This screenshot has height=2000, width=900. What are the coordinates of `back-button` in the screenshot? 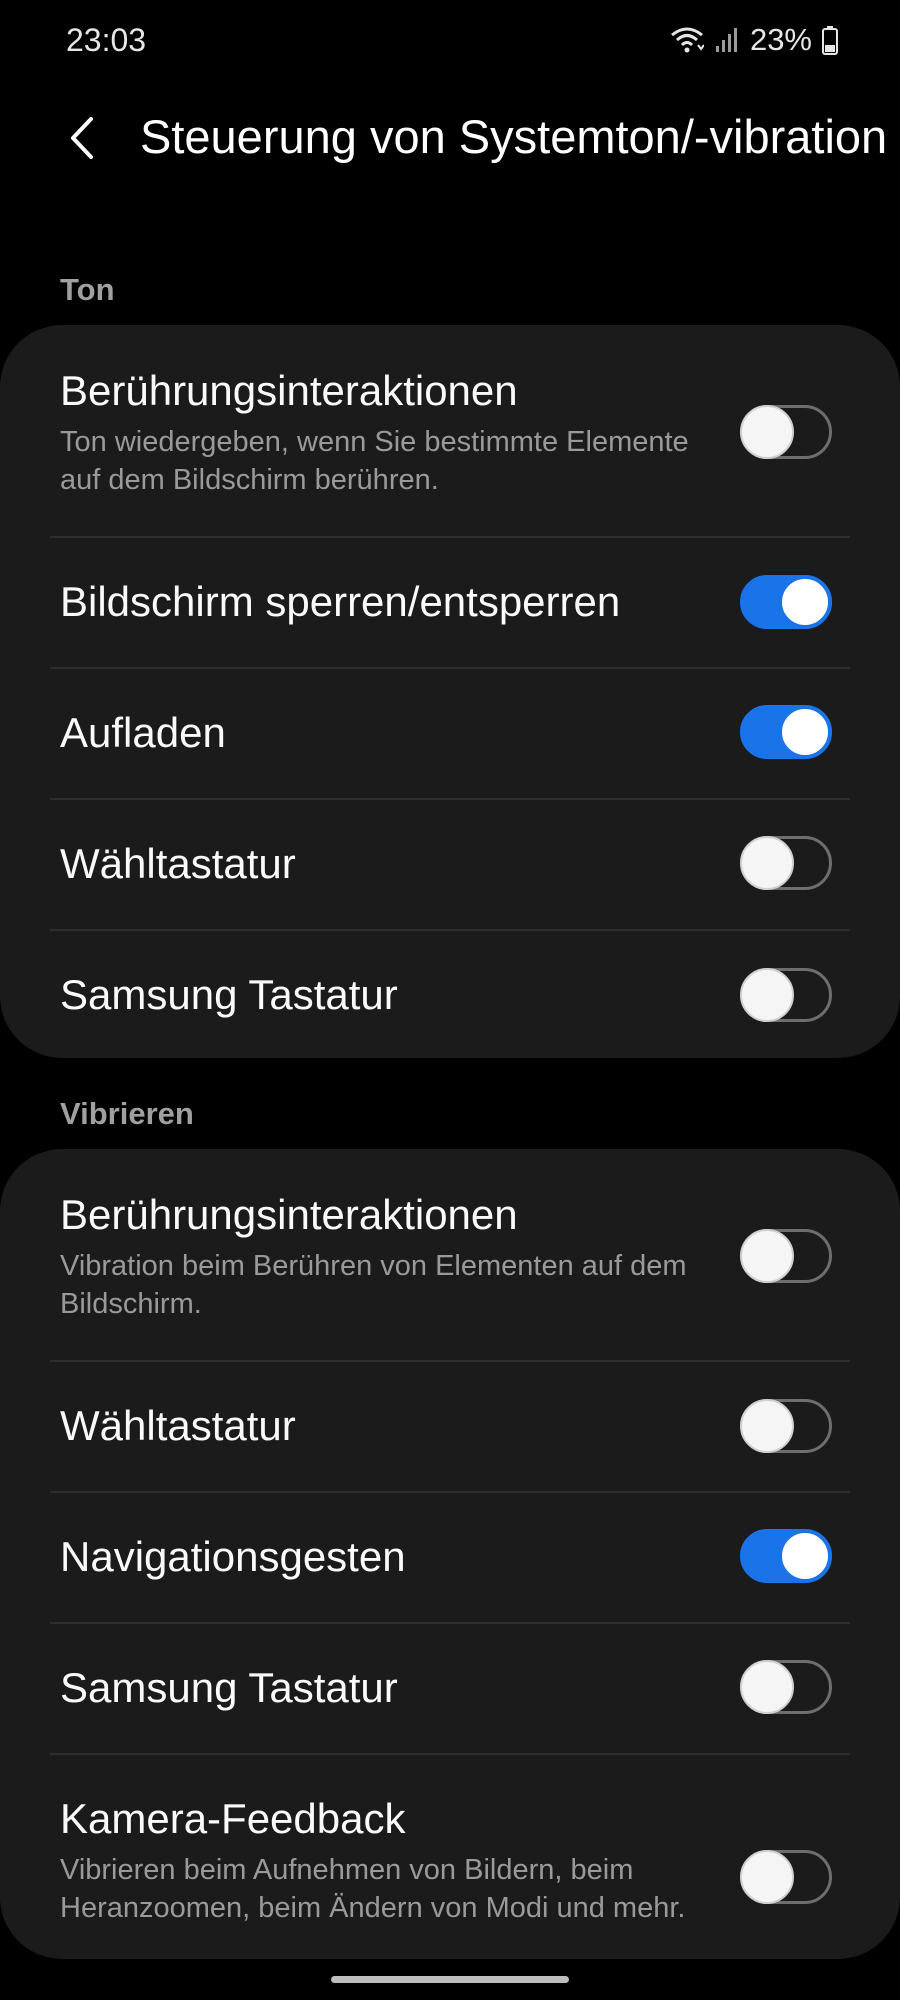 It's located at (82, 140).